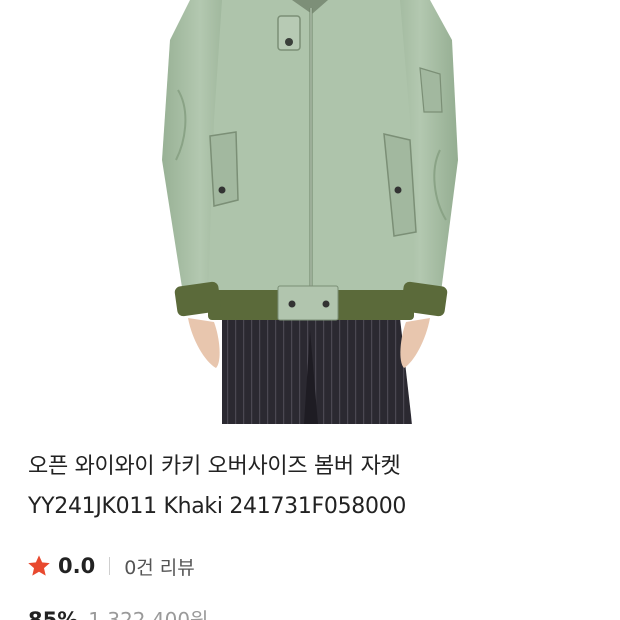  I want to click on star-icon, so click(39, 566).